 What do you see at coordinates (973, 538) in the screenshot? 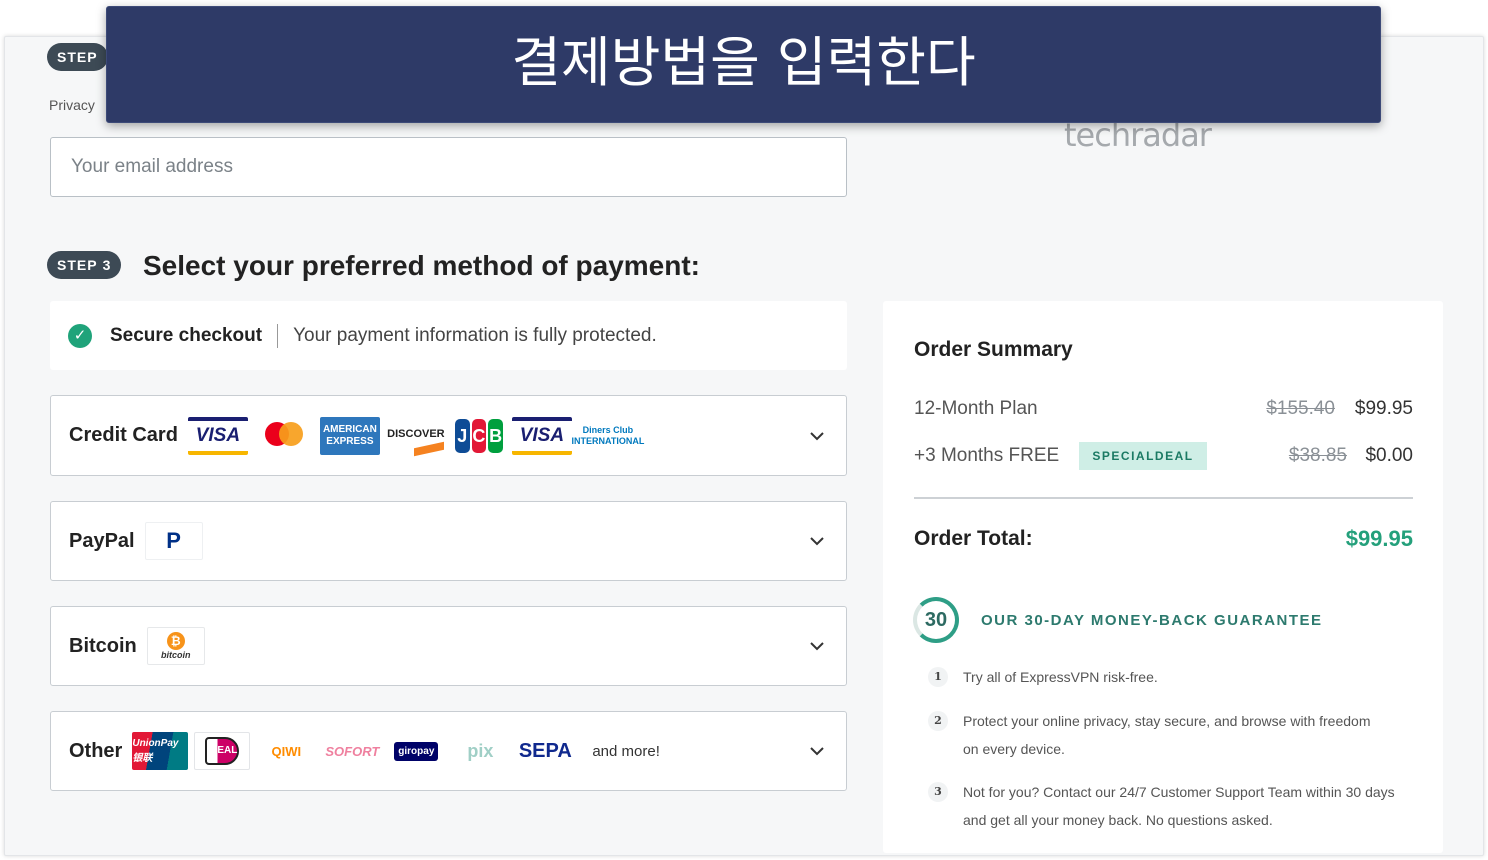
I see `order-total-label: Order Total:` at bounding box center [973, 538].